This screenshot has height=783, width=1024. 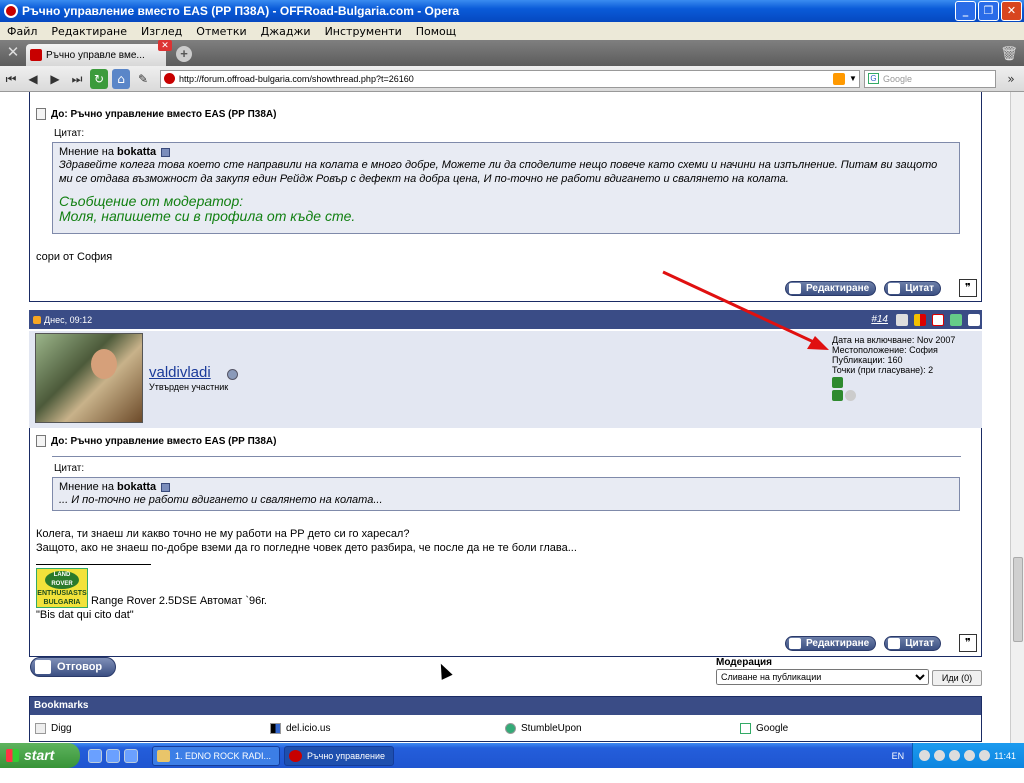 I want to click on stumbleupon-icon, so click(x=510, y=728).